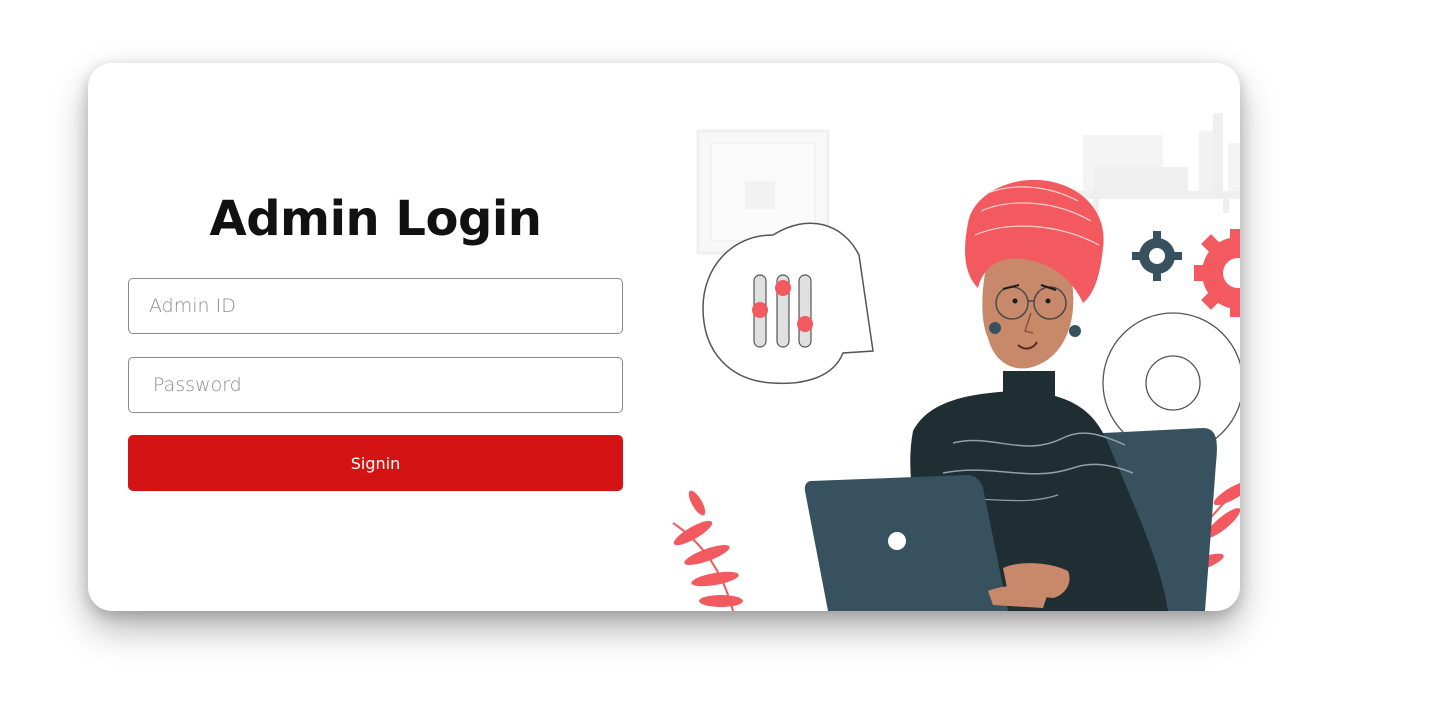 This screenshot has height=728, width=1433. Describe the element at coordinates (375, 385) in the screenshot. I see `password-input` at that location.